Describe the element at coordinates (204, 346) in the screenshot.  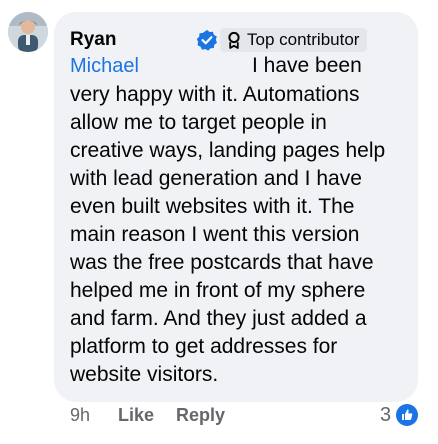
I see `comment-text-line: platform to get addresses for` at that location.